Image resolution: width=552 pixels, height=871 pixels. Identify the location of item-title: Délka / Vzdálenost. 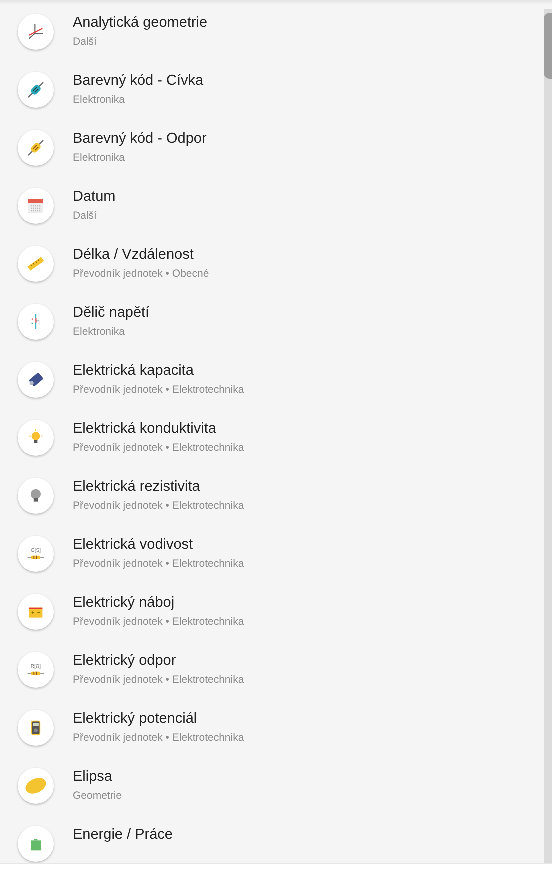
(141, 255).